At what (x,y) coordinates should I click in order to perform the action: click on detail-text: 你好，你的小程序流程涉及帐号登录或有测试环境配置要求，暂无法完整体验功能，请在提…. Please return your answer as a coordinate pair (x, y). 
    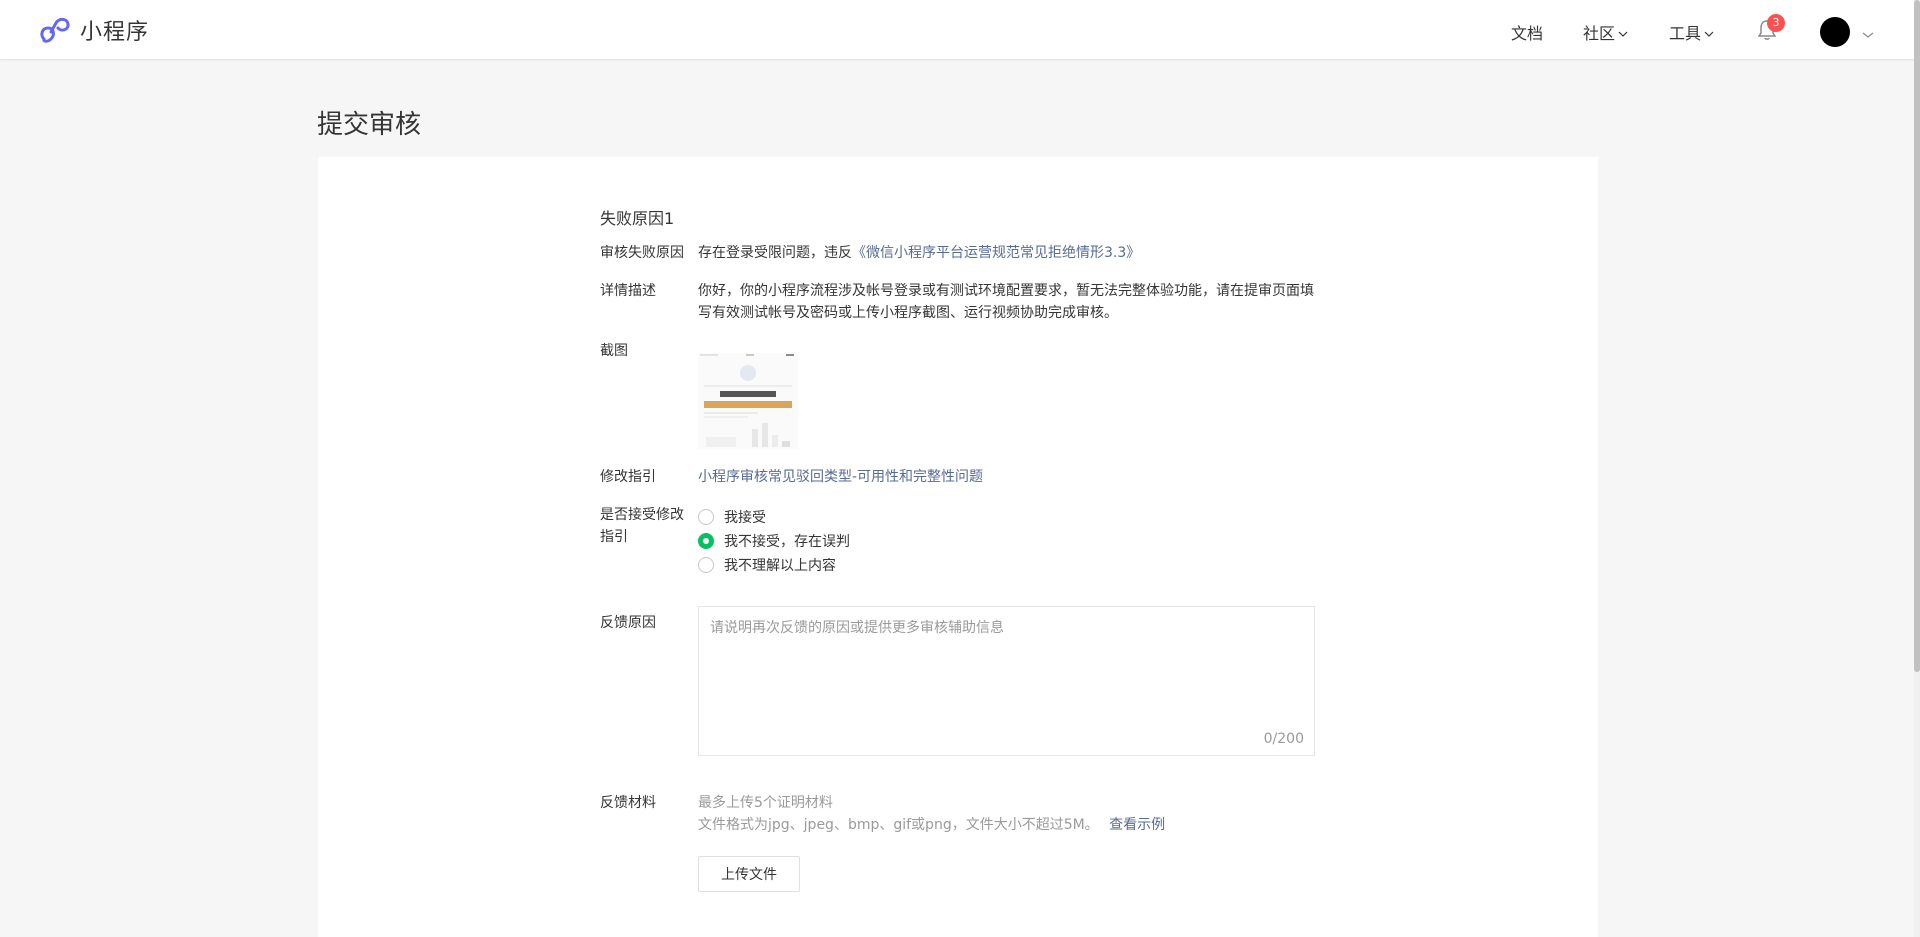
    Looking at the image, I should click on (1006, 302).